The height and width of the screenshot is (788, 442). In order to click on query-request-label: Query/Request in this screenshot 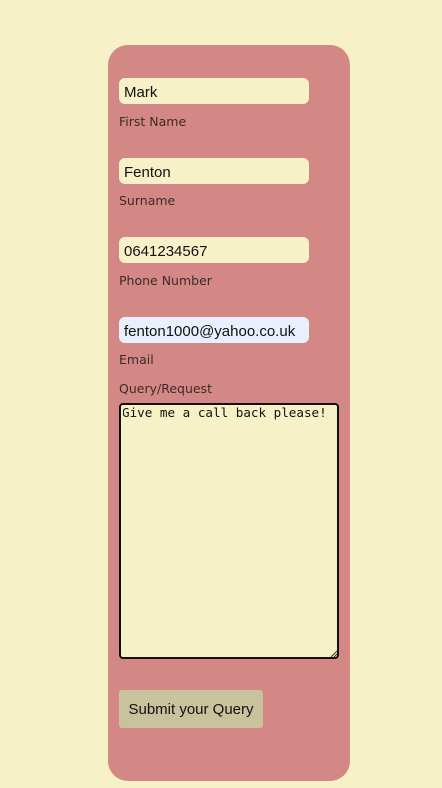, I will do `click(165, 388)`.